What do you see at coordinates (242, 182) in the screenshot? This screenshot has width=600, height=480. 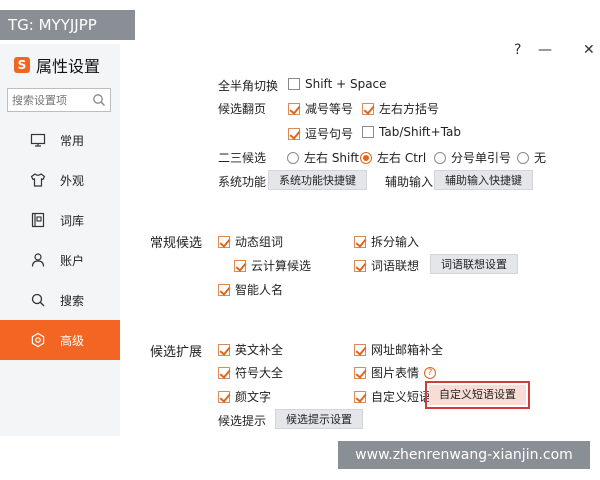 I see `system-function-label: 系统功能` at bounding box center [242, 182].